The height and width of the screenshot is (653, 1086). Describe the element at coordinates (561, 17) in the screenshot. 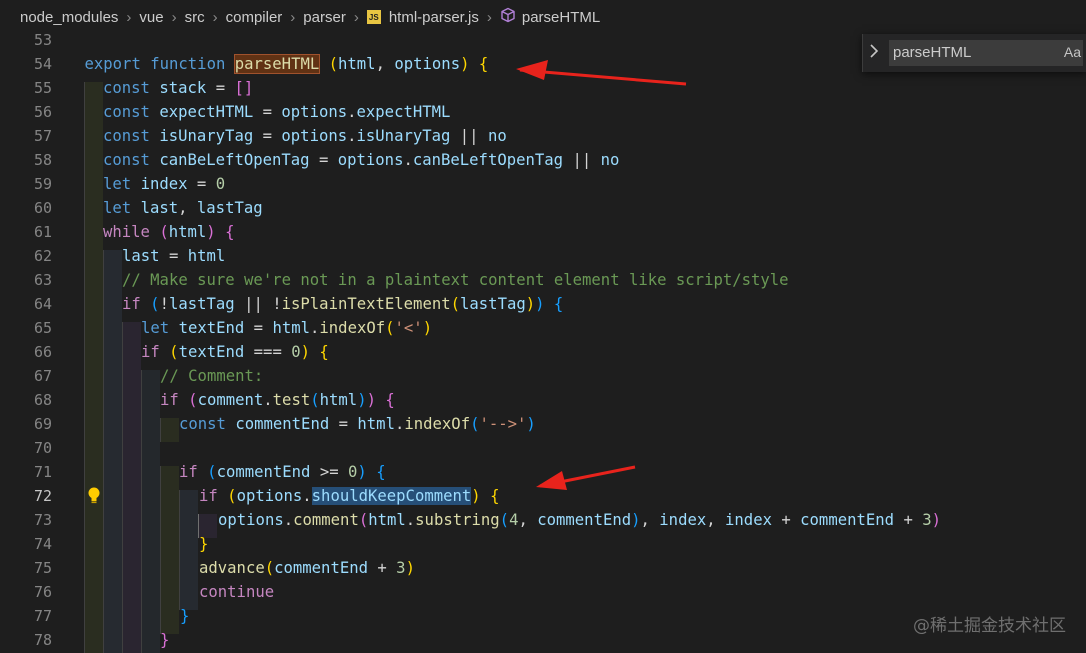

I see `breadcrumb-item-symbol: parseHTML` at that location.